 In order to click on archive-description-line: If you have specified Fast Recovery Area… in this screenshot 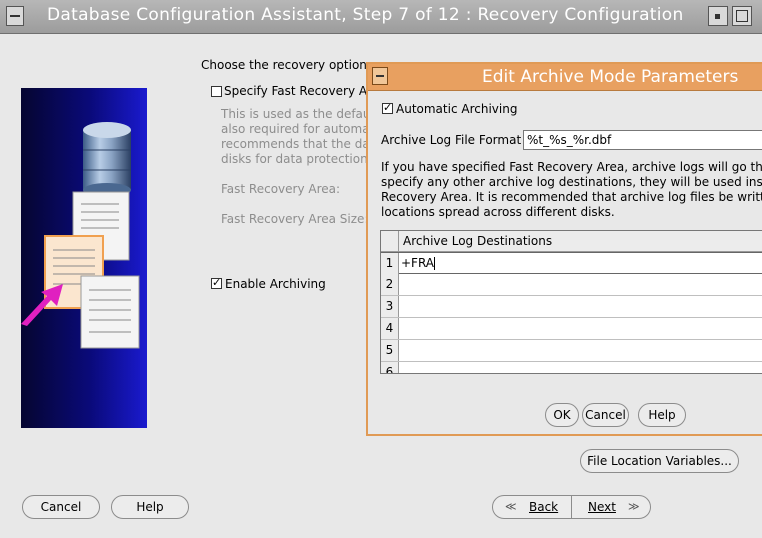, I will do `click(571, 167)`.